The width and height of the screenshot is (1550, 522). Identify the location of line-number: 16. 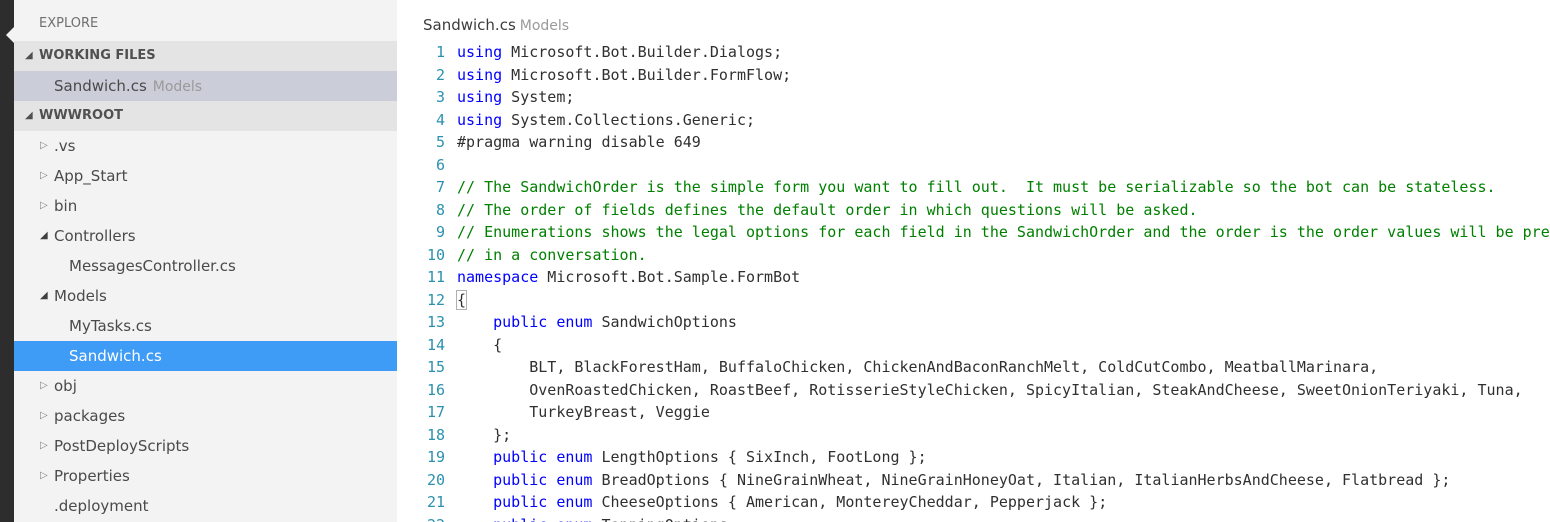
(435, 389).